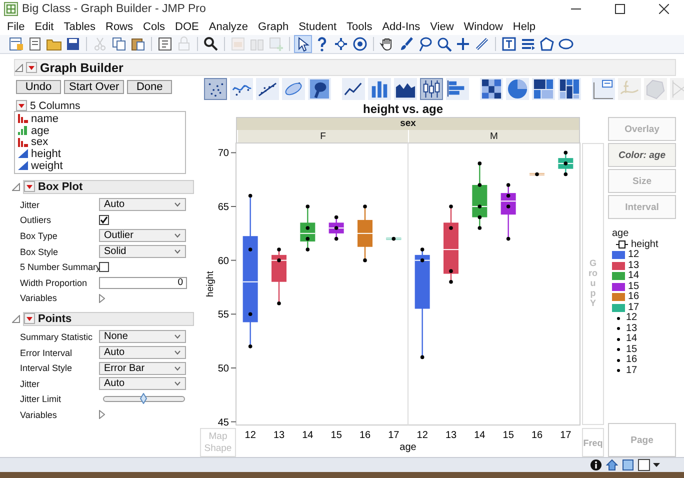  What do you see at coordinates (303, 44) in the screenshot?
I see `arrow-pointer-icon` at bounding box center [303, 44].